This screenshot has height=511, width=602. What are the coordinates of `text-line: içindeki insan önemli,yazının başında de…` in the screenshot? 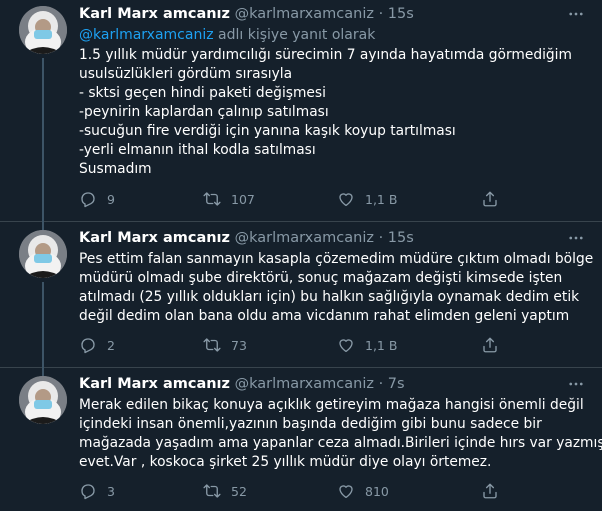 It's located at (310, 424).